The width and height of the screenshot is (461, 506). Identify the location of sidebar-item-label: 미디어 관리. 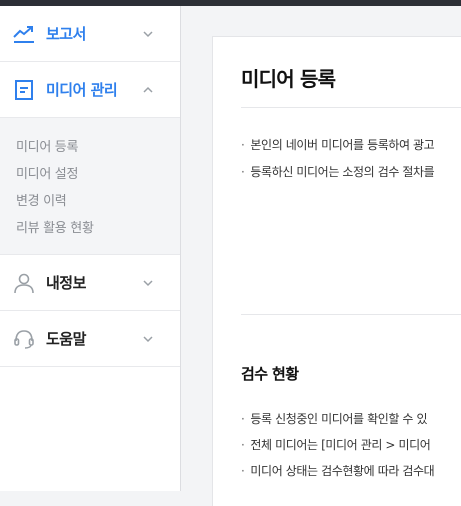
(82, 90).